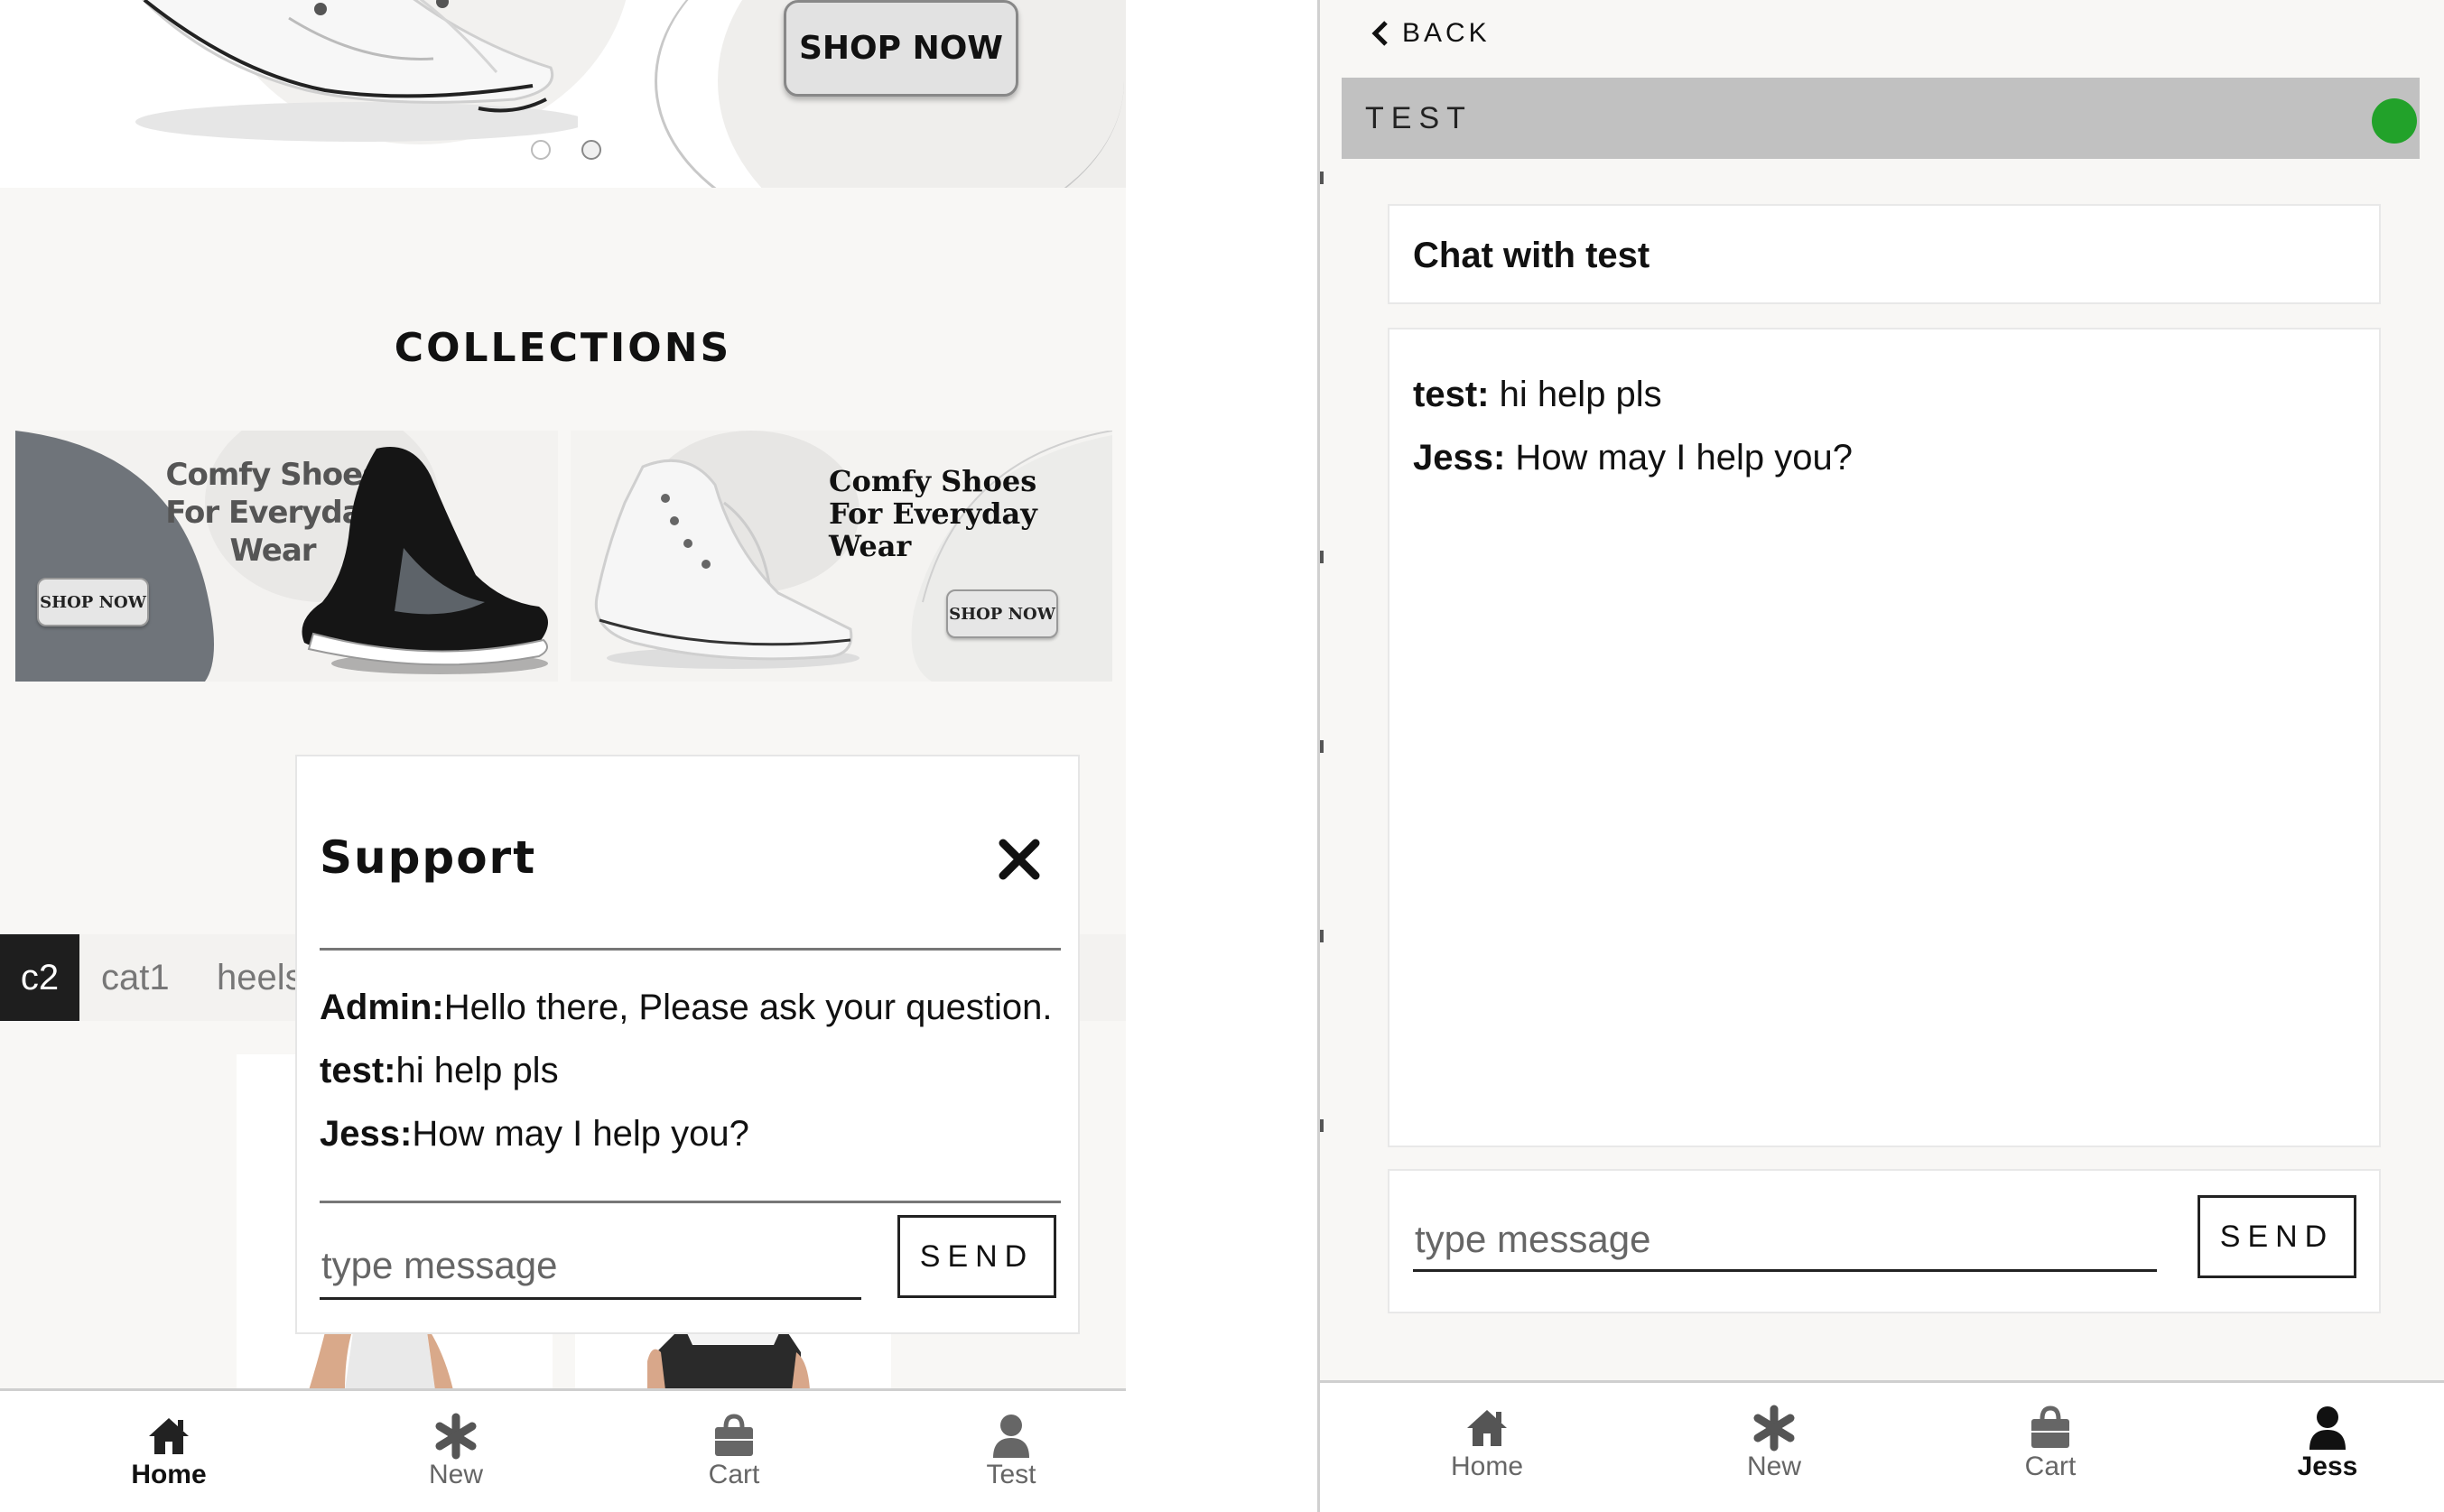 The height and width of the screenshot is (1512, 2444). What do you see at coordinates (1785, 1240) in the screenshot?
I see `chat-message-input` at bounding box center [1785, 1240].